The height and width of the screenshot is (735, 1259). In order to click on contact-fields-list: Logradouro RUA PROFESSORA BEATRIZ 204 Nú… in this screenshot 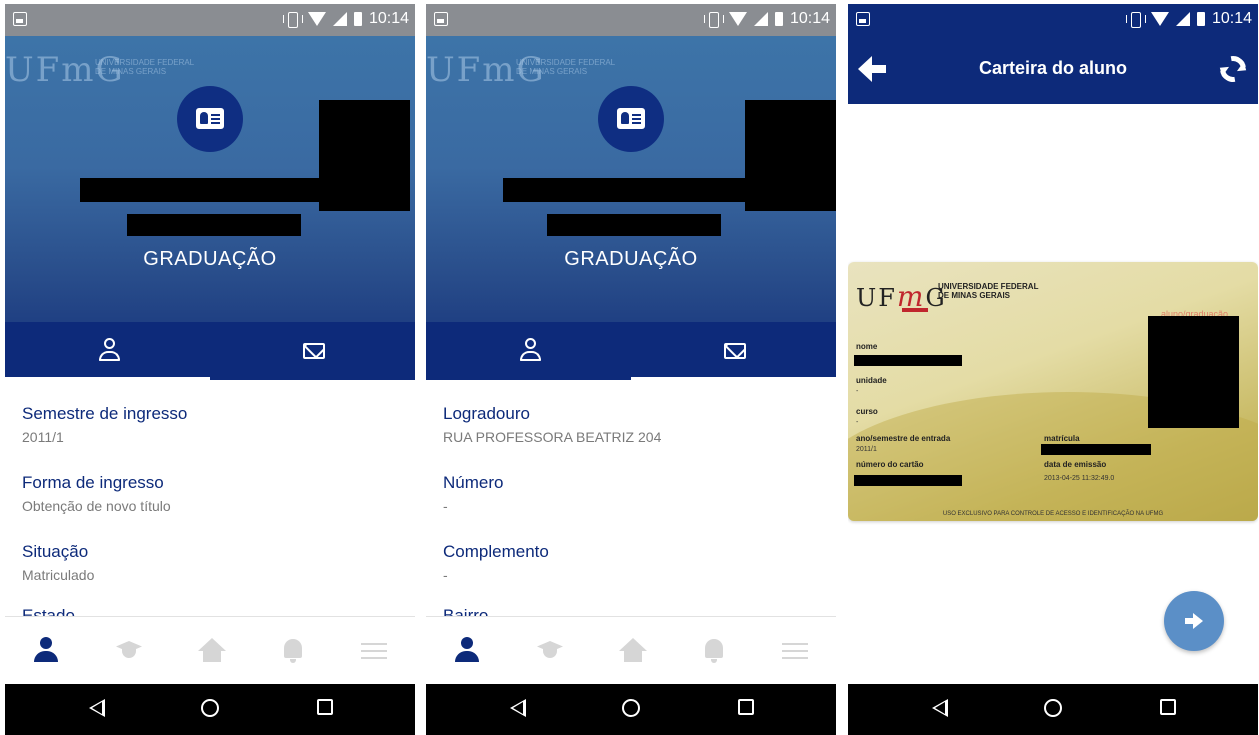, I will do `click(631, 498)`.